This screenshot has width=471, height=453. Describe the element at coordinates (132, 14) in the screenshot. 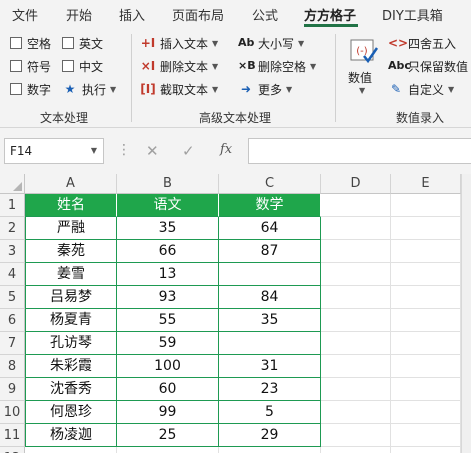

I see `tab-insert: 插入` at that location.